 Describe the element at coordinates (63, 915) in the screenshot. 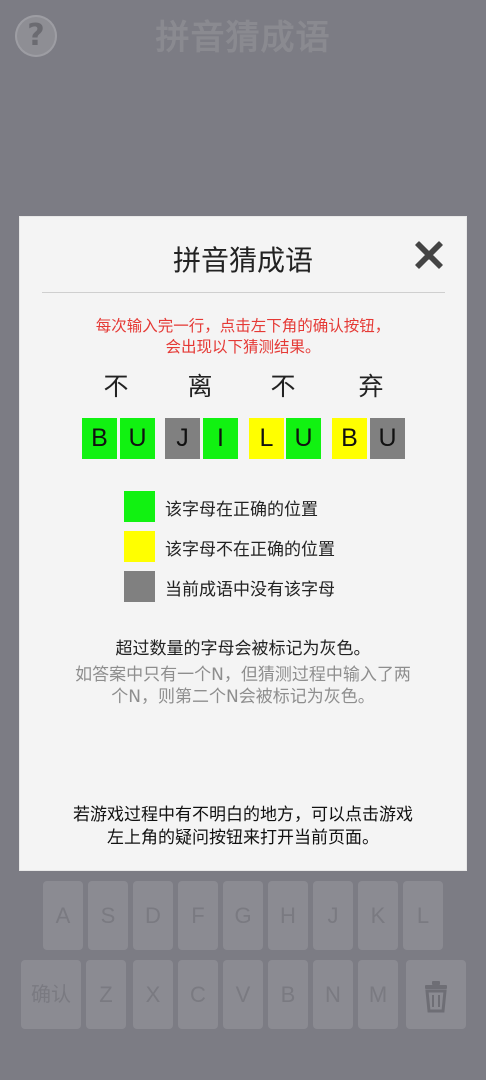

I see `key-a: A` at that location.